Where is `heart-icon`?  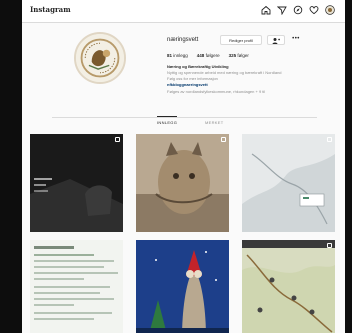 heart-icon is located at coordinates (314, 10).